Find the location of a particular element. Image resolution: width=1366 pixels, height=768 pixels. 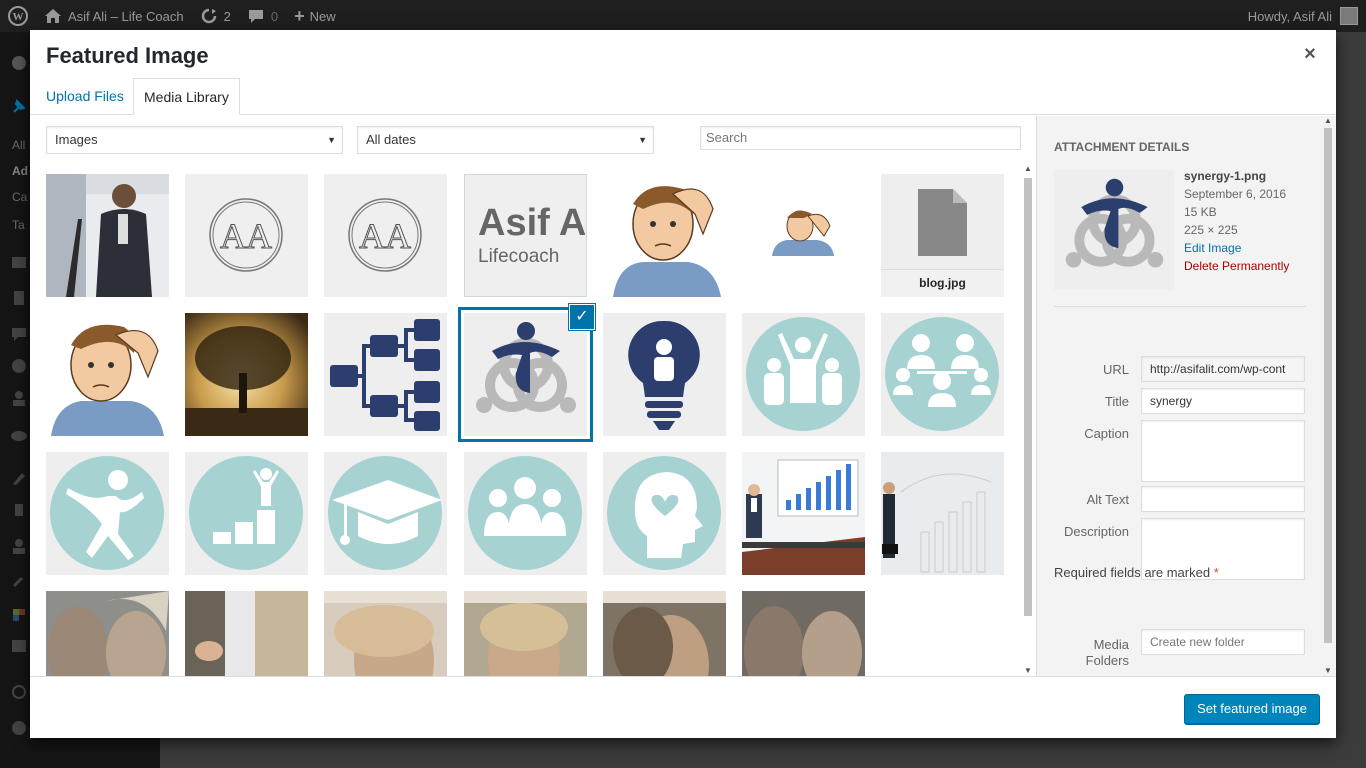

pages-icon is located at coordinates (19, 298).